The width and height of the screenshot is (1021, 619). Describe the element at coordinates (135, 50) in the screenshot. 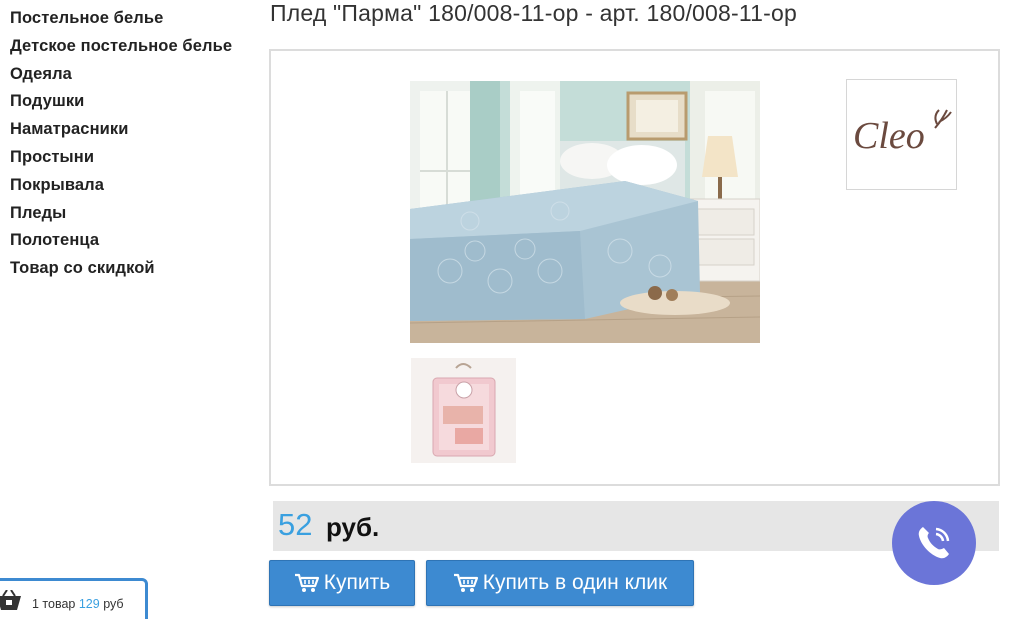

I see `sidebar-item-kids-bed-linen: Детское постельное белье` at that location.